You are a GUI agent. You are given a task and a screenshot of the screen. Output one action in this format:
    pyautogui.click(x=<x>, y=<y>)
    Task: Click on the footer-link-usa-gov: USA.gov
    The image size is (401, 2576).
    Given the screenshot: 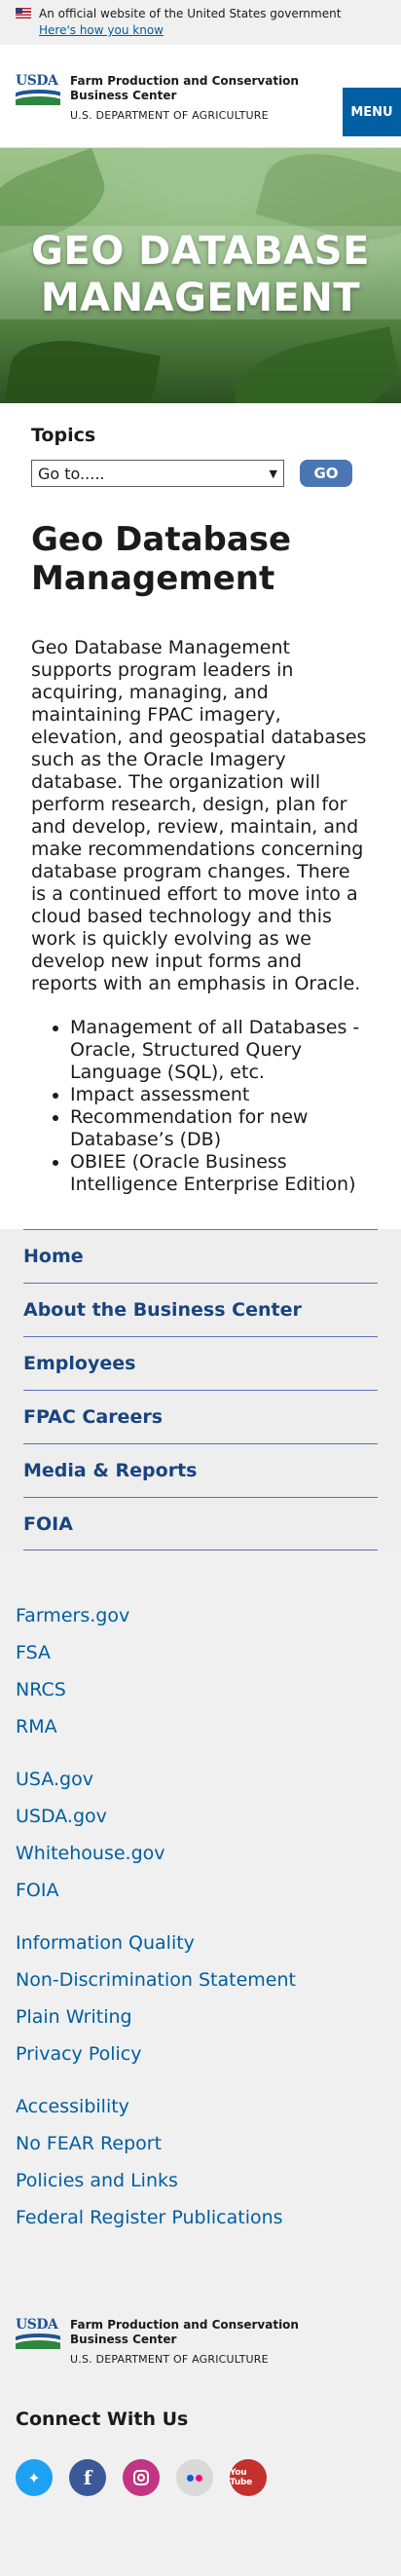 What is the action you would take?
    pyautogui.click(x=200, y=1779)
    